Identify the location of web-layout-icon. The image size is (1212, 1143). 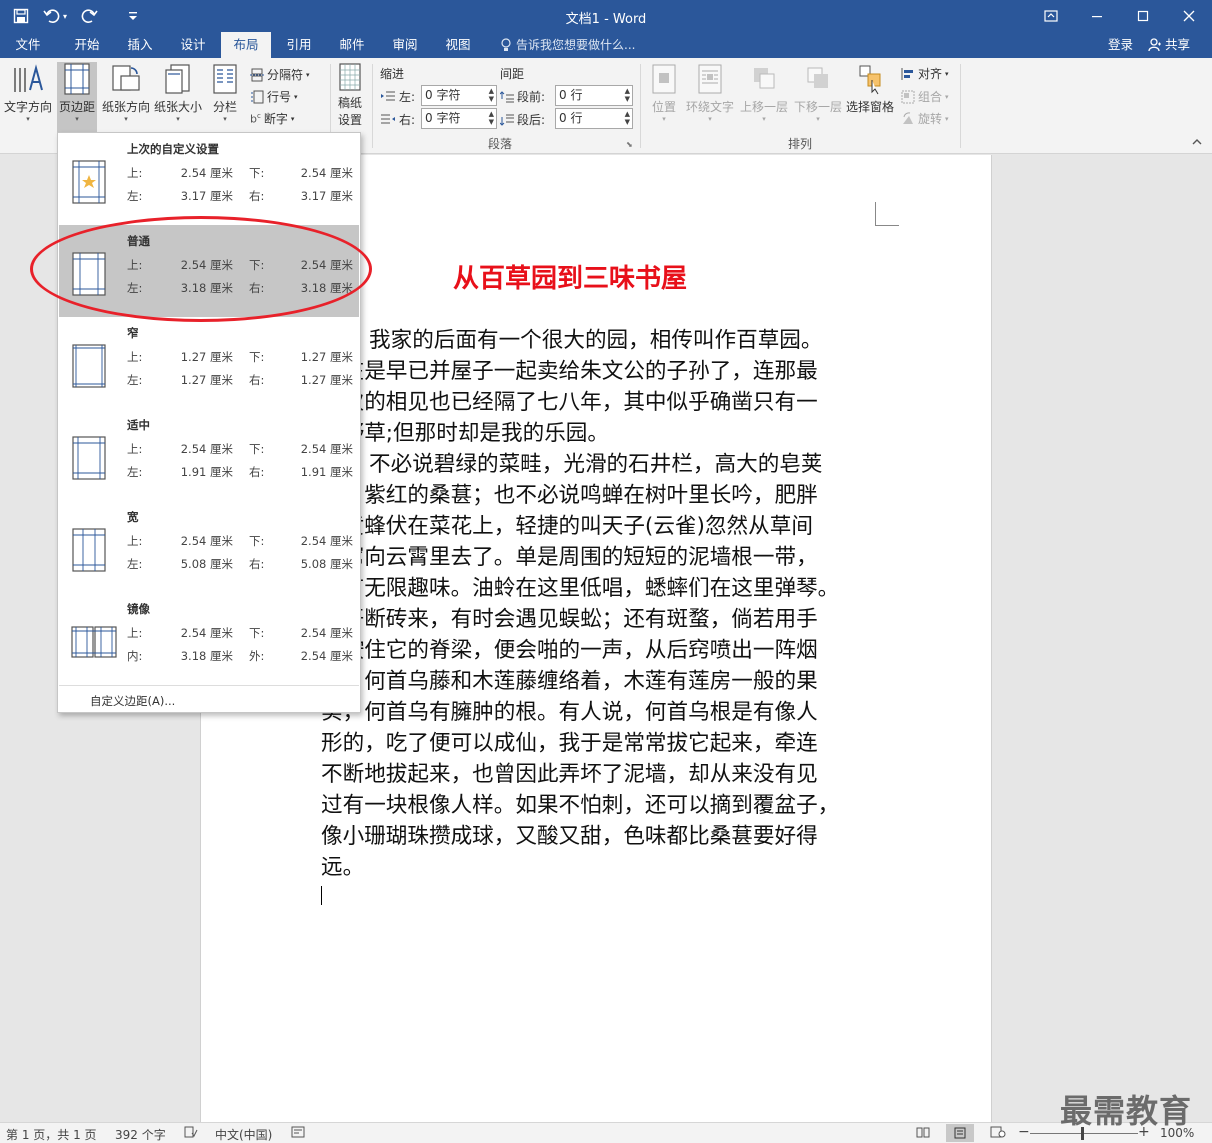
(998, 1133).